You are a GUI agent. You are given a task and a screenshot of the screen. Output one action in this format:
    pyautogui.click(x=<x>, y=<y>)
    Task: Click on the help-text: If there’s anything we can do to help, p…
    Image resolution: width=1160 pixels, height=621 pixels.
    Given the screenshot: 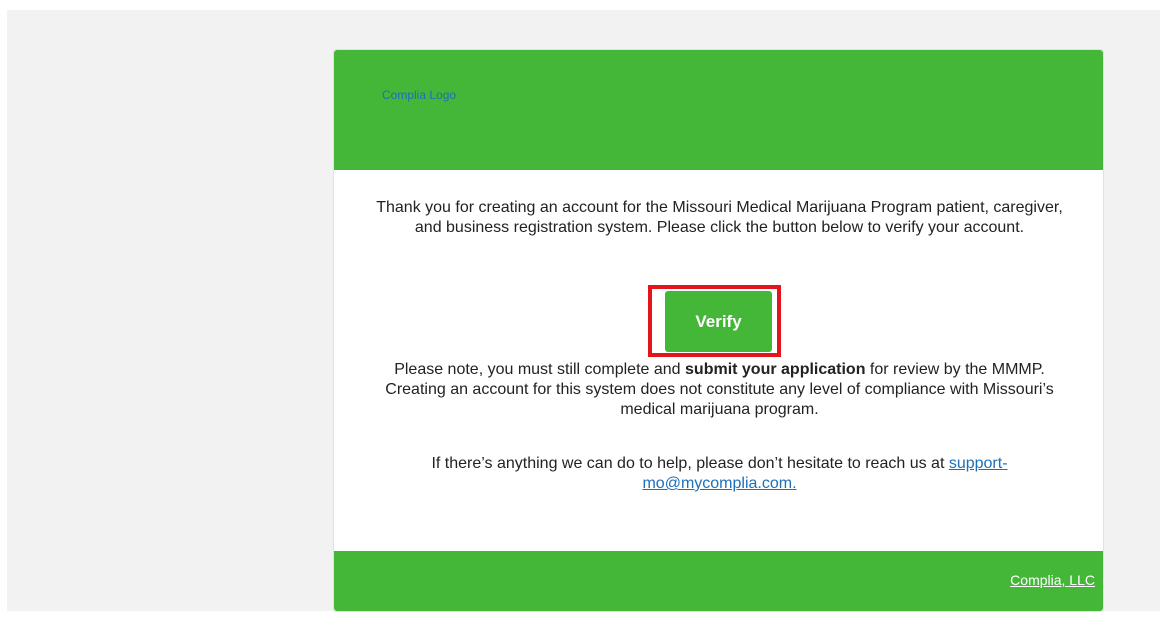 What is the action you would take?
    pyautogui.click(x=719, y=474)
    